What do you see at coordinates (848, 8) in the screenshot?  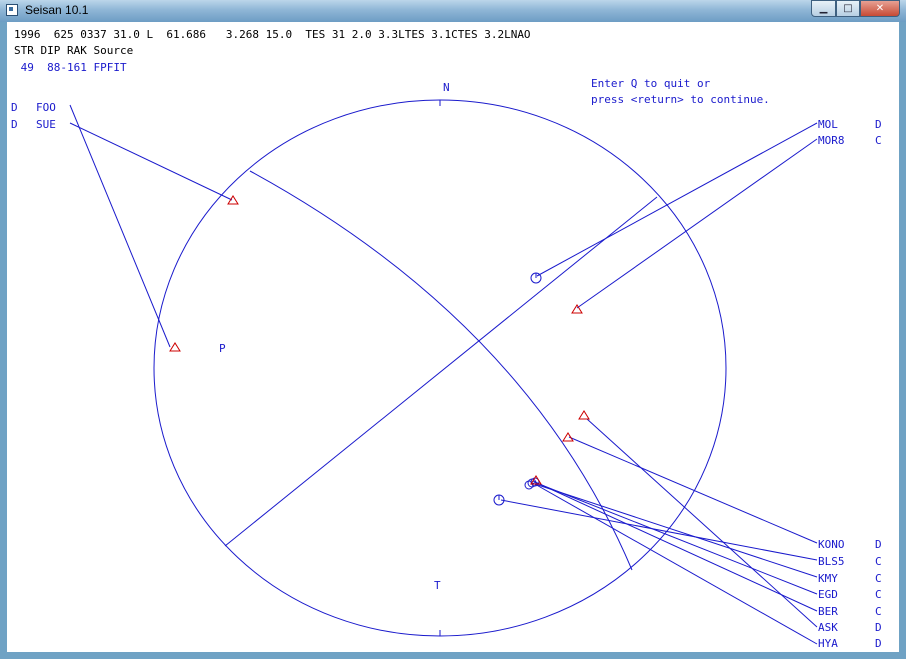 I see `maximize-button: □` at bounding box center [848, 8].